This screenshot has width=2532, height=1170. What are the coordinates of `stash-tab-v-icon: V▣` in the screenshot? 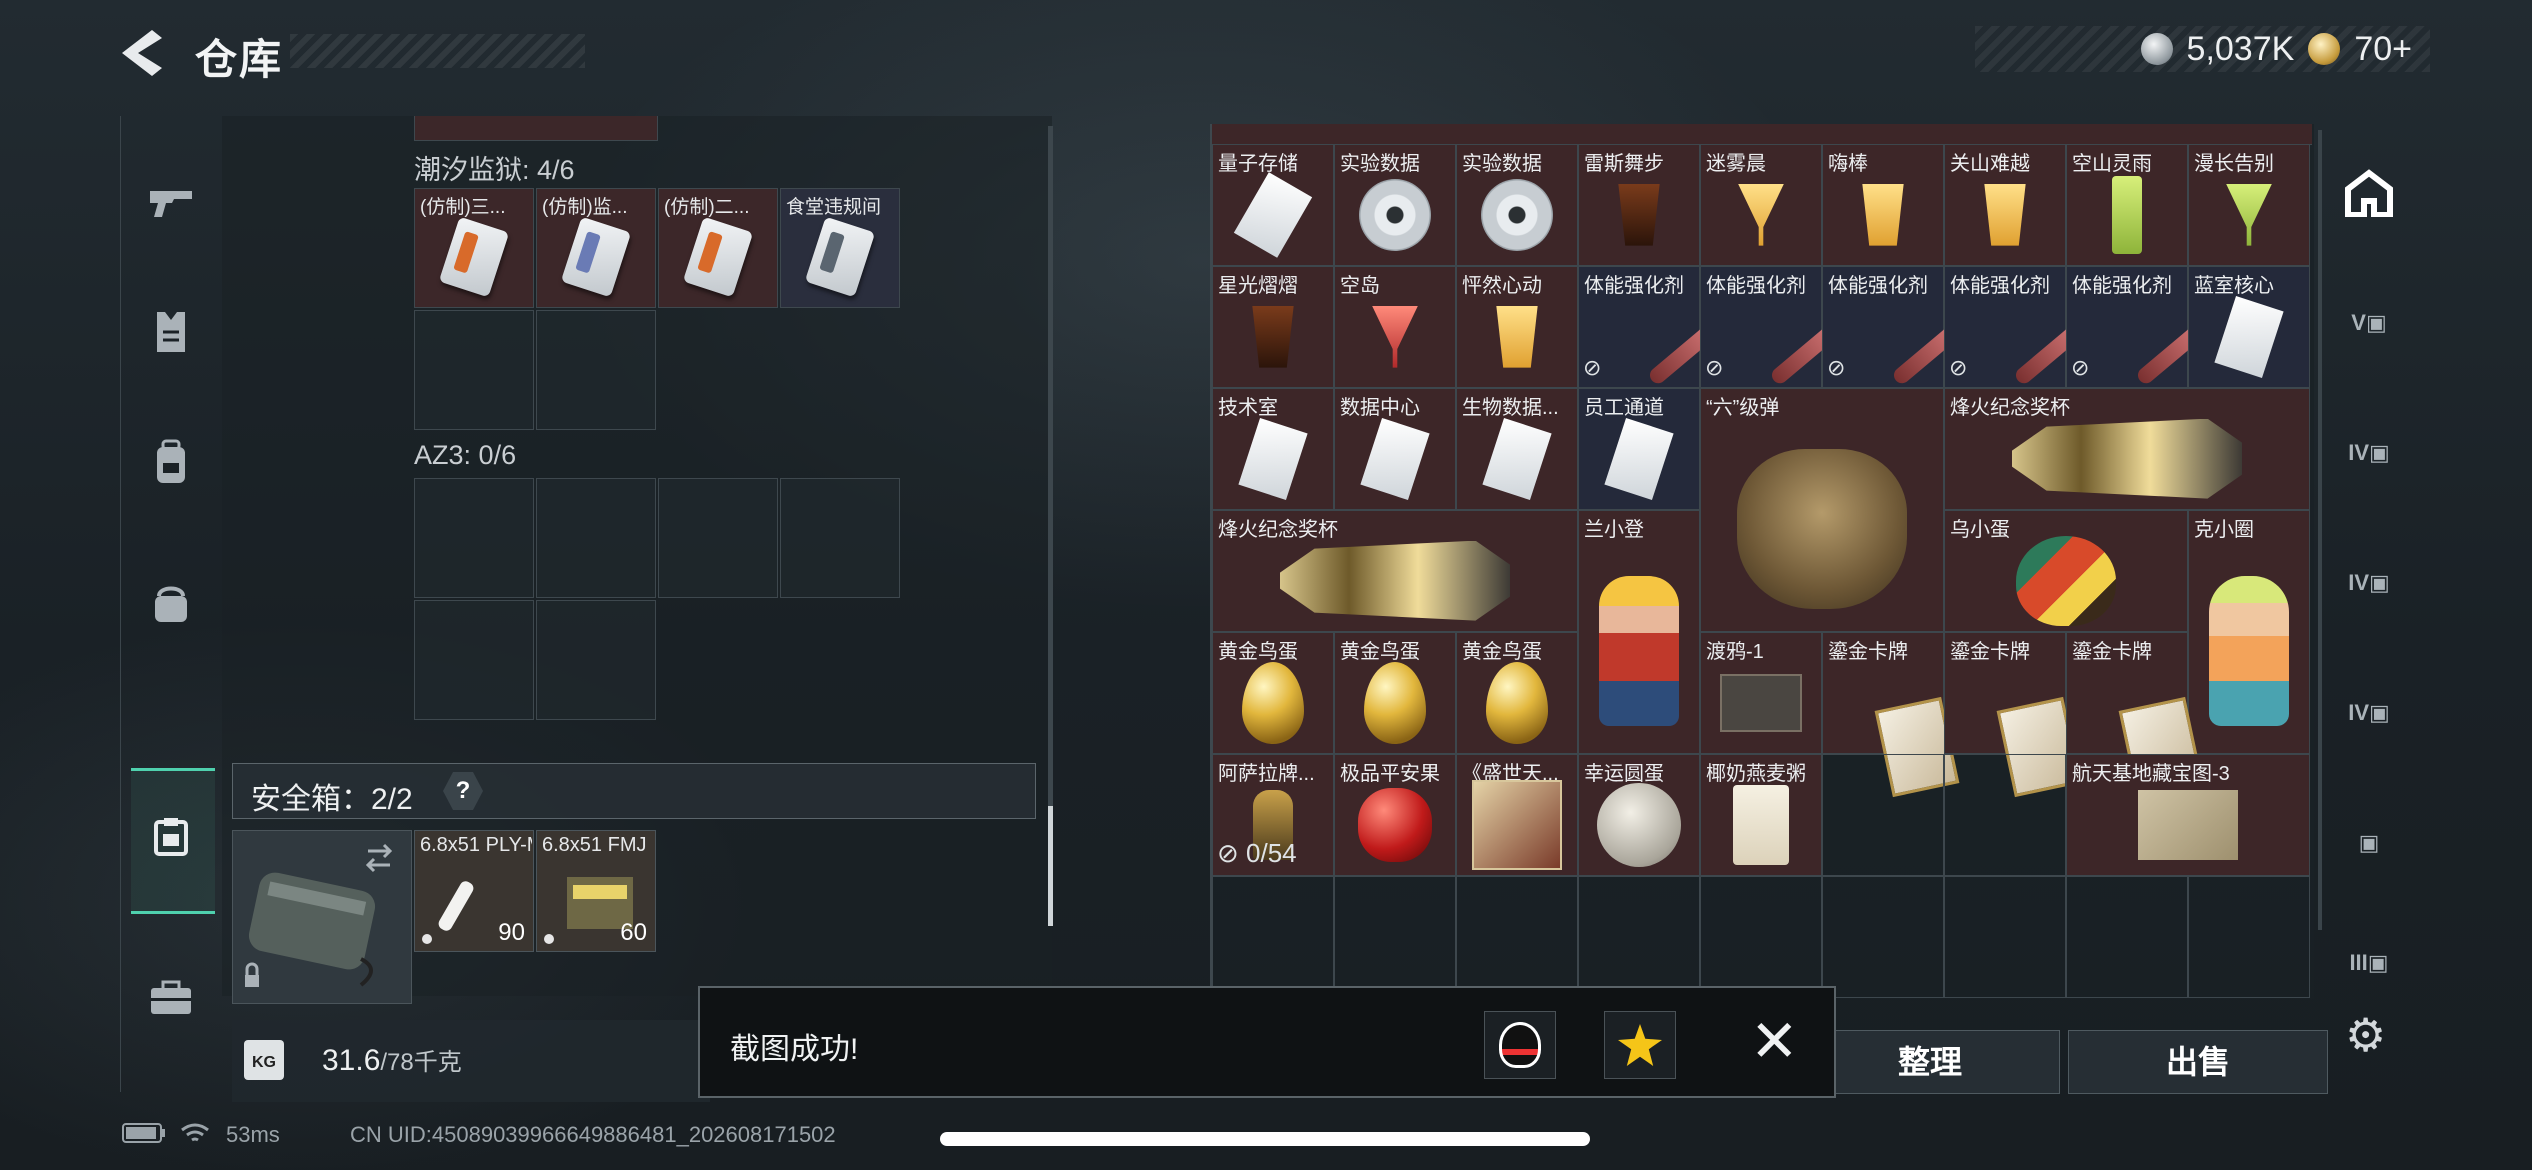 It's located at (2369, 323).